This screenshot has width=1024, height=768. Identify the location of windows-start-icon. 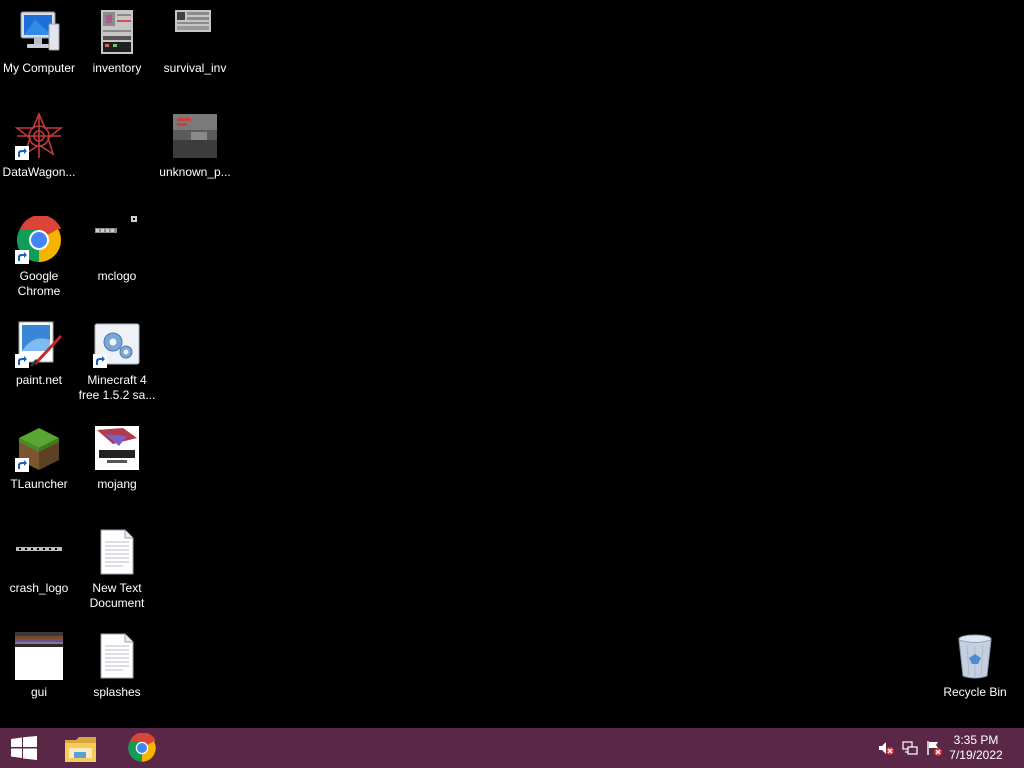
(24, 748).